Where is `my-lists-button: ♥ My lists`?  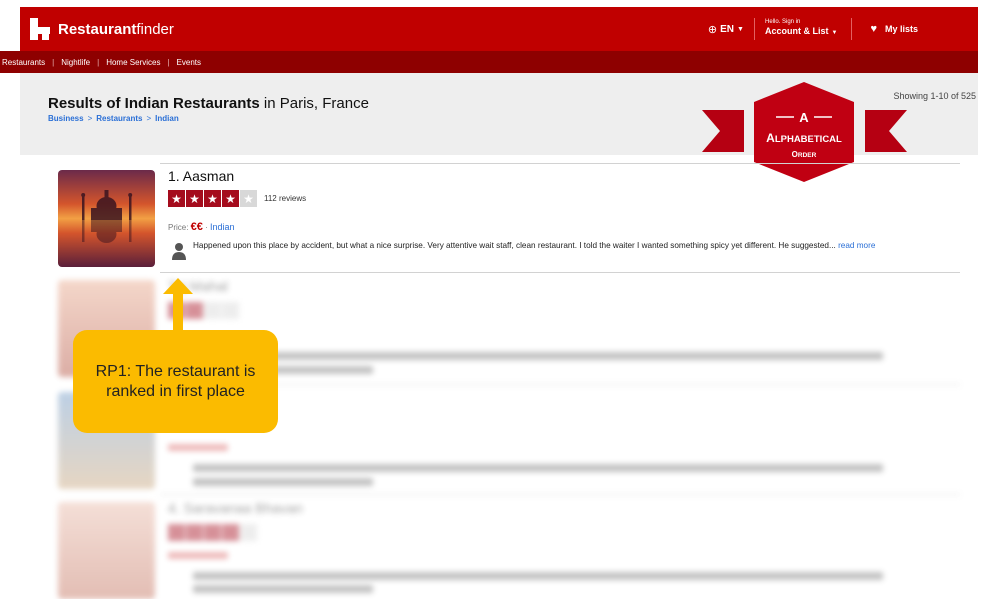
my-lists-button: ♥ My lists is located at coordinates (915, 29).